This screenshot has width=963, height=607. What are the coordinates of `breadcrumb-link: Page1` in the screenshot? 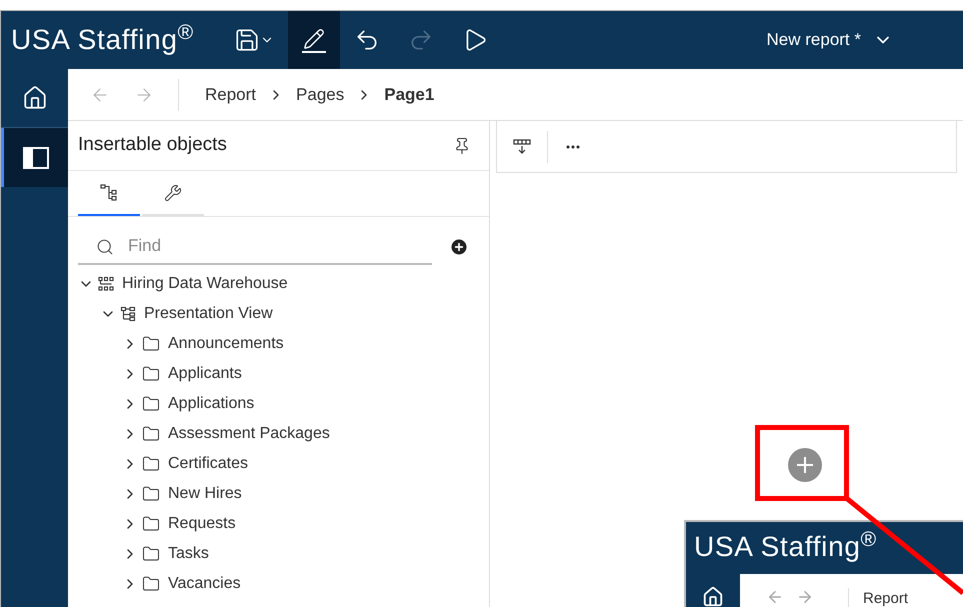 It's located at (409, 95).